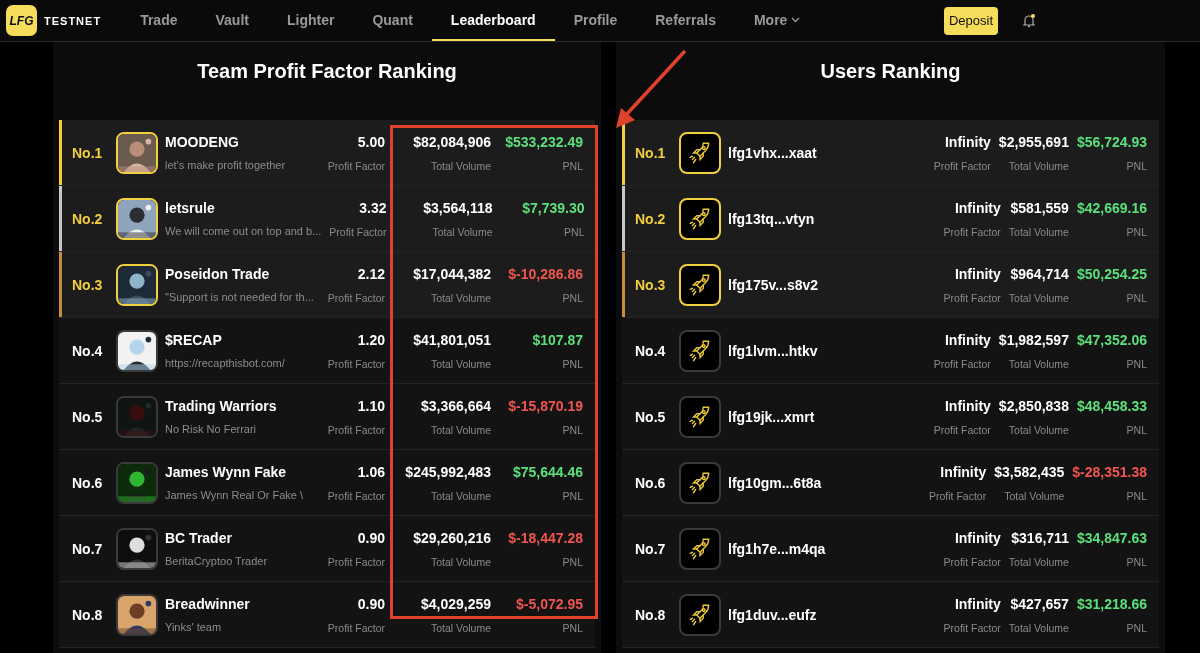 Image resolution: width=1200 pixels, height=653 pixels. What do you see at coordinates (1111, 603) in the screenshot?
I see `stat-value: $31,218.66` at bounding box center [1111, 603].